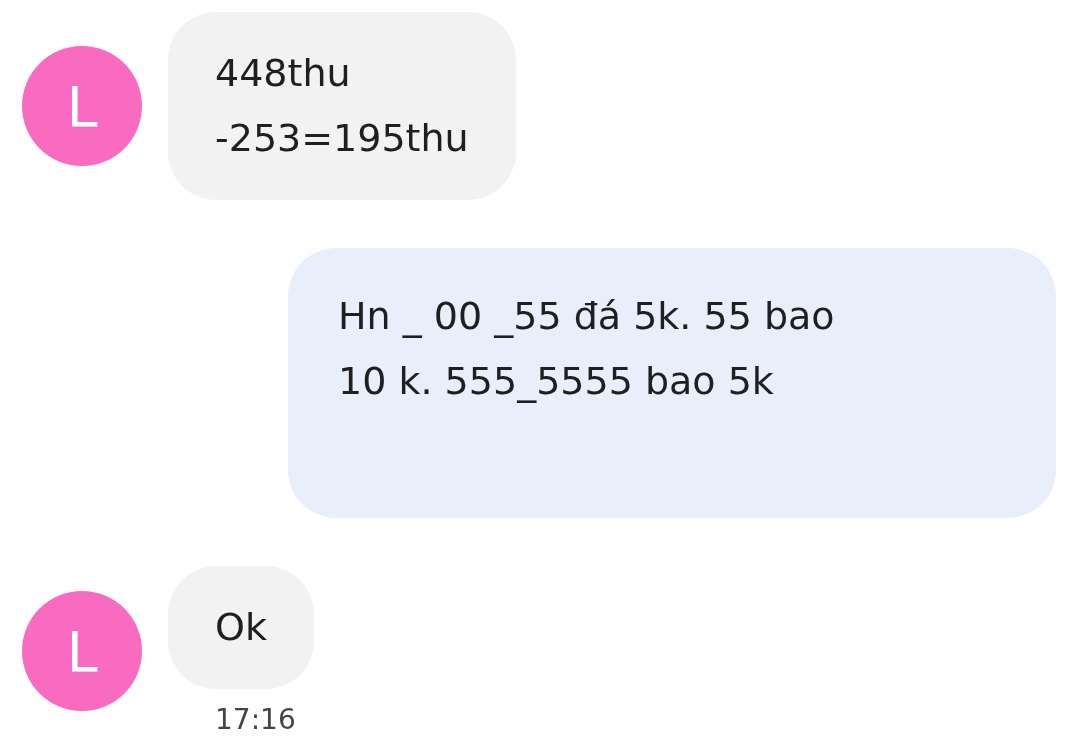 This screenshot has width=1080, height=753. I want to click on message-bubble: 448thu -253=195thu, so click(342, 106).